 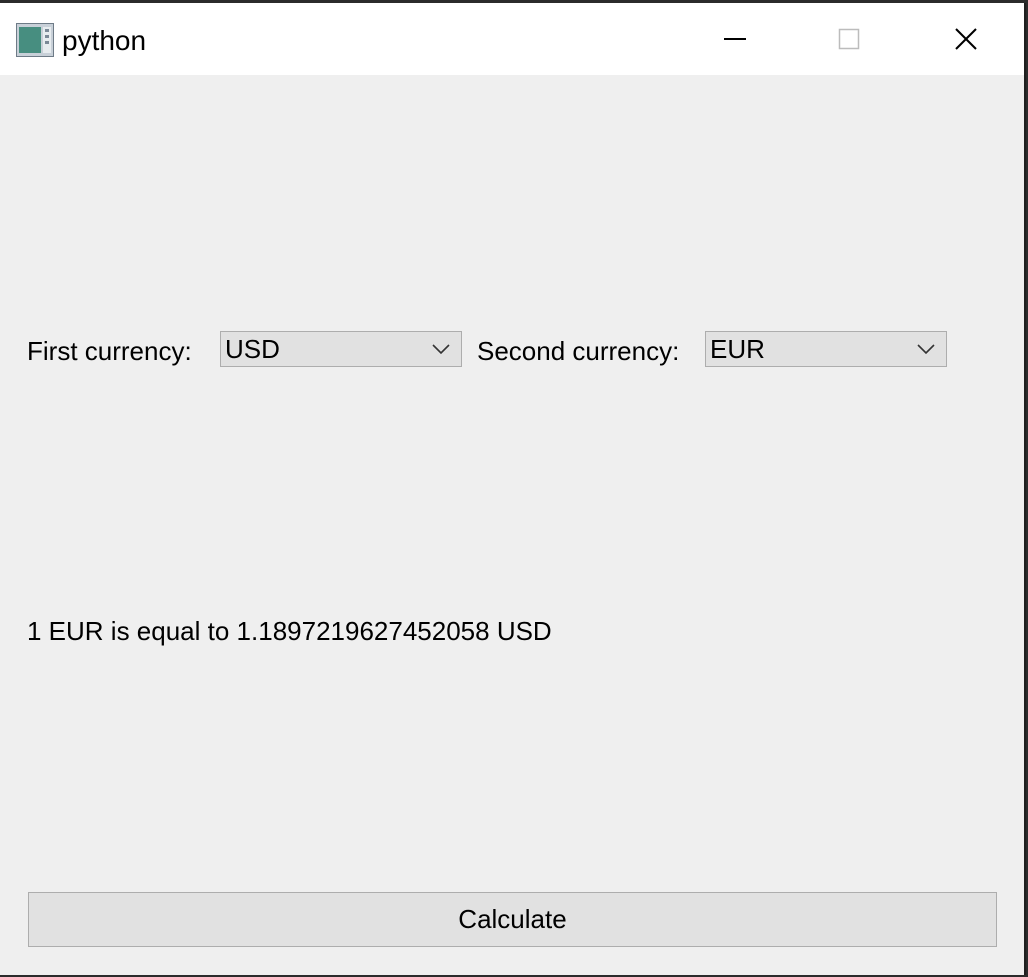 I want to click on title-bar: python, so click(x=512, y=39).